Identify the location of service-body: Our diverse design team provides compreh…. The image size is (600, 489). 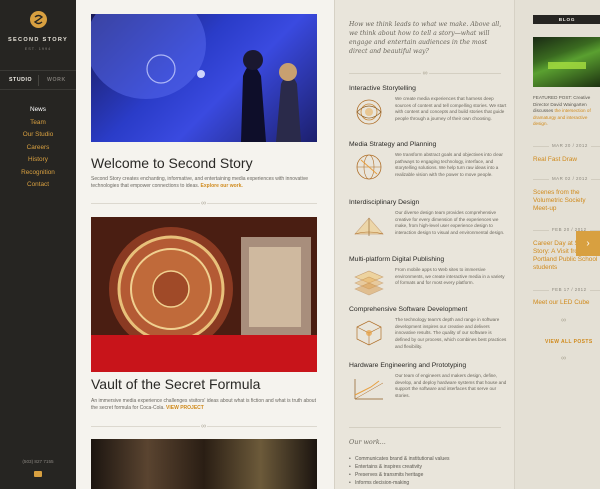
(450, 223).